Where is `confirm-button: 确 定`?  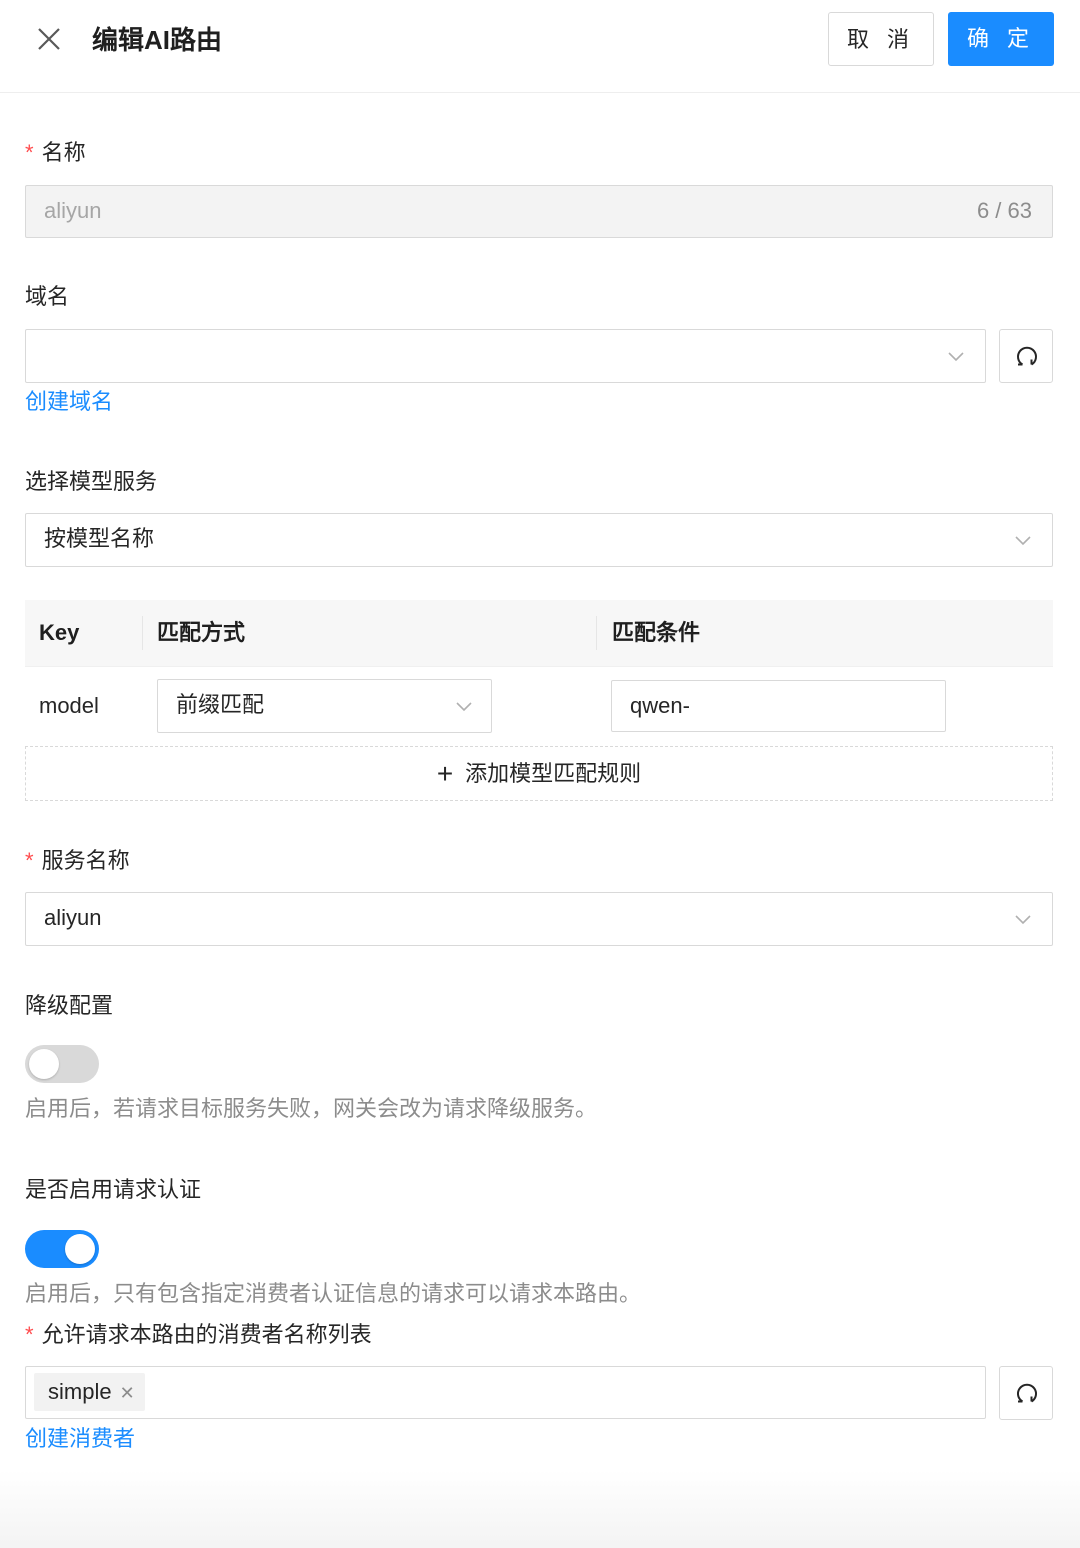
confirm-button: 确 定 is located at coordinates (1001, 39).